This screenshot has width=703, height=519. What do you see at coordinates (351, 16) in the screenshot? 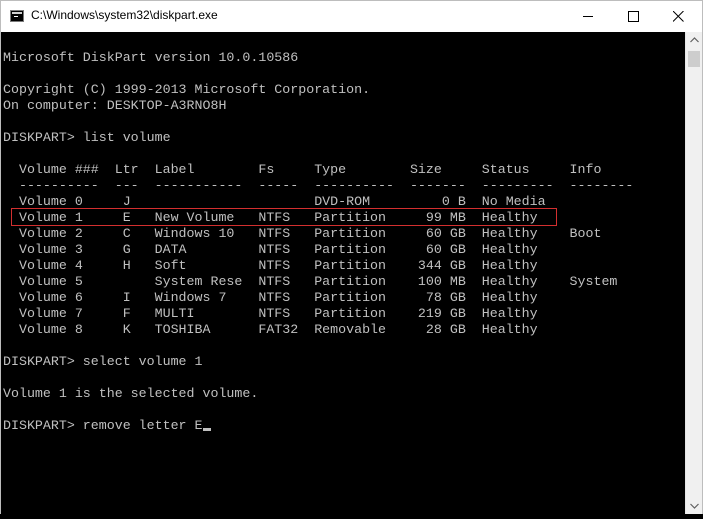
I see `title-bar: C:\Windows\system32\diskpart.exe` at bounding box center [351, 16].